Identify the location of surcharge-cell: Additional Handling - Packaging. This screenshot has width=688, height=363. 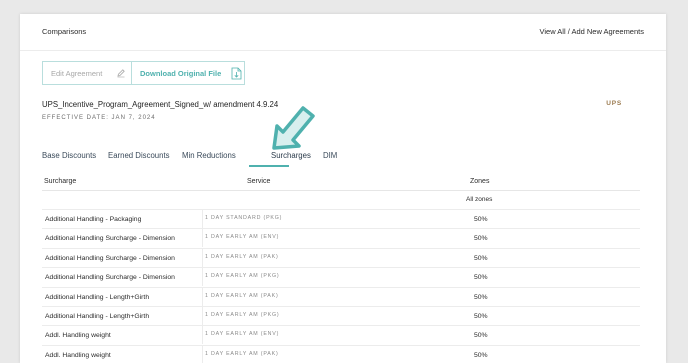
(93, 219).